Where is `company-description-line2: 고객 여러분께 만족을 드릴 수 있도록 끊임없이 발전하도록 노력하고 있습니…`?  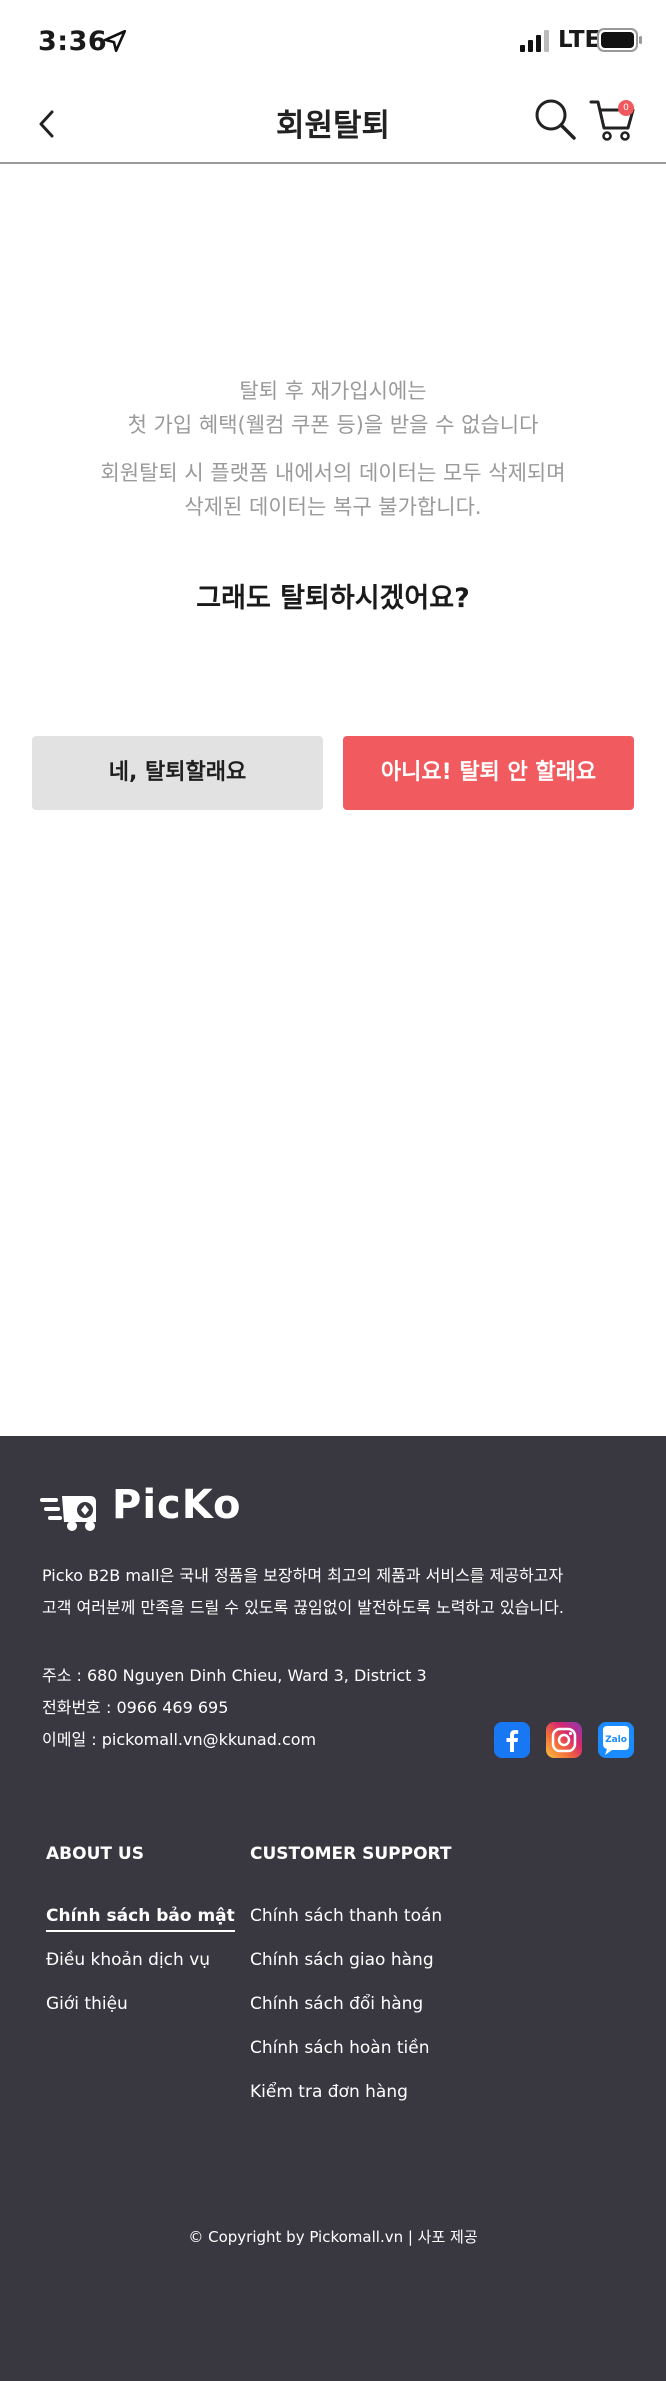 company-description-line2: 고객 여러분께 만족을 드릴 수 있도록 끊임없이 발전하도록 노력하고 있습니… is located at coordinates (303, 1607).